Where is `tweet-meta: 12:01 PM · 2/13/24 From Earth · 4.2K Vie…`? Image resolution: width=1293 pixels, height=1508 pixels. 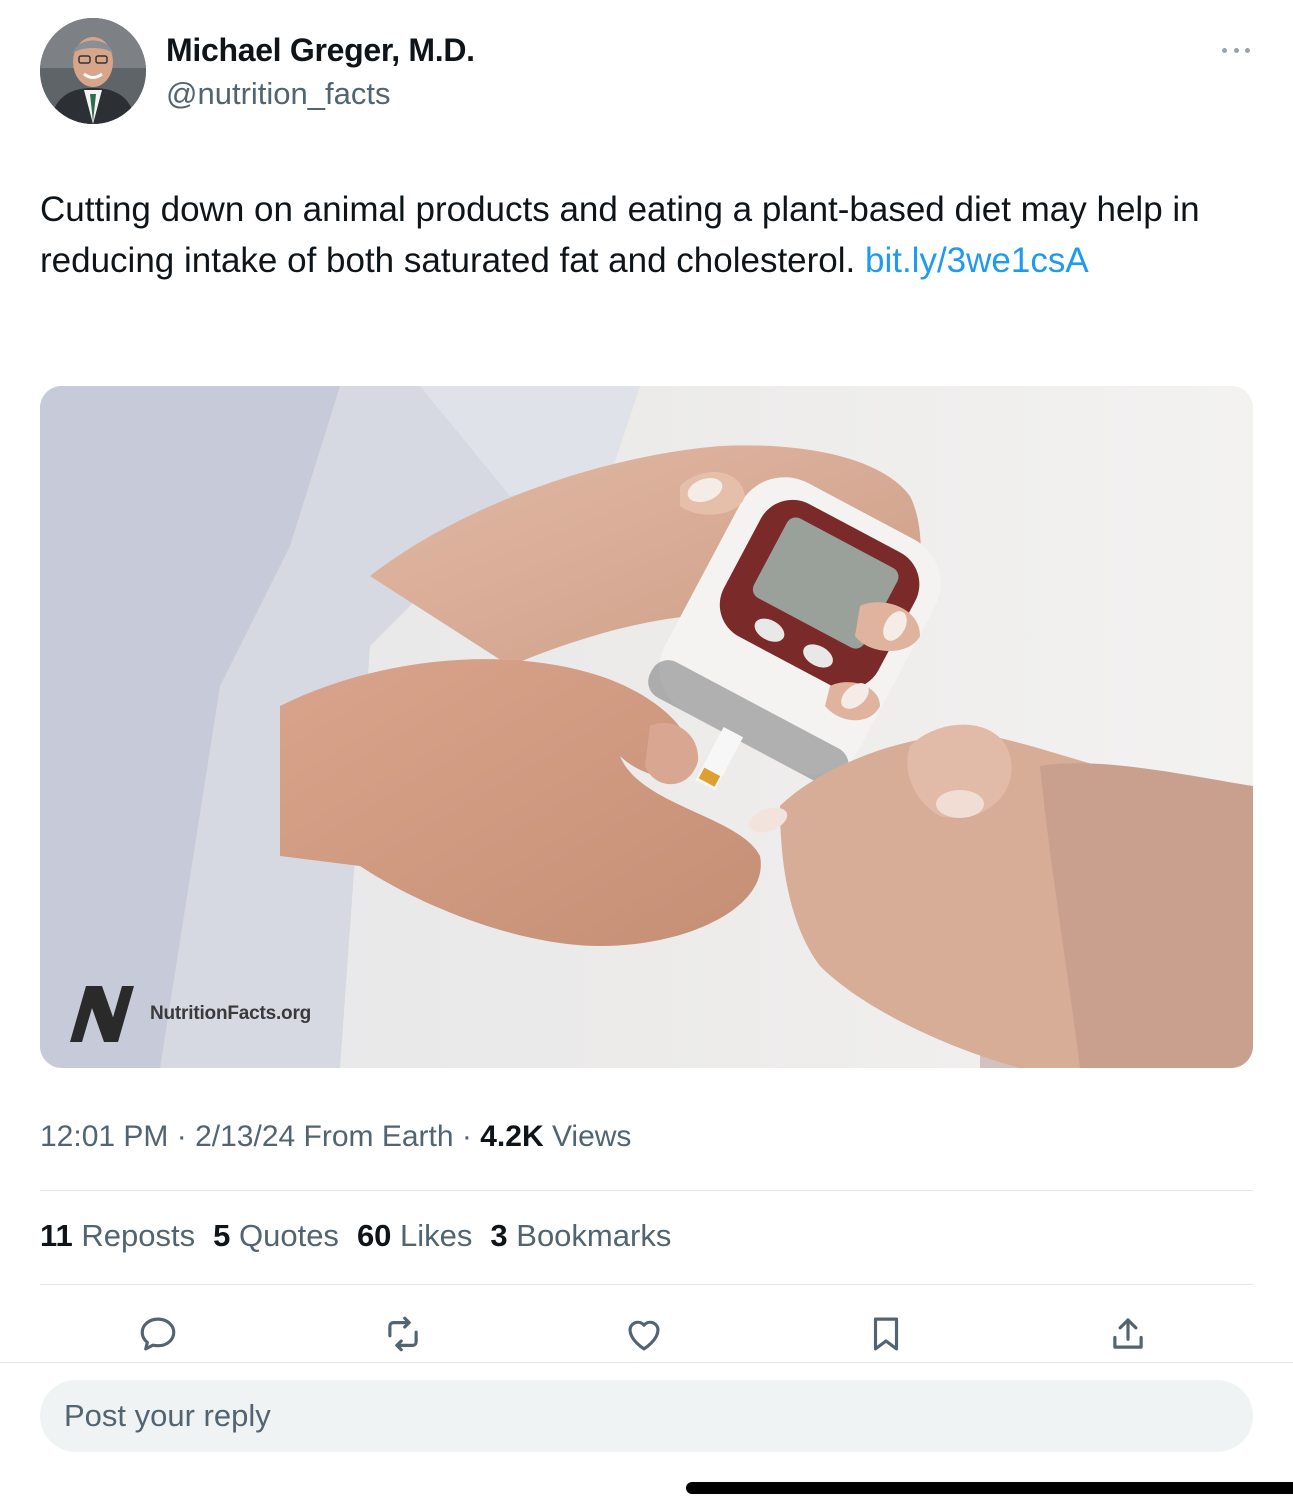 tweet-meta: 12:01 PM · 2/13/24 From Earth · 4.2K Vie… is located at coordinates (335, 1137).